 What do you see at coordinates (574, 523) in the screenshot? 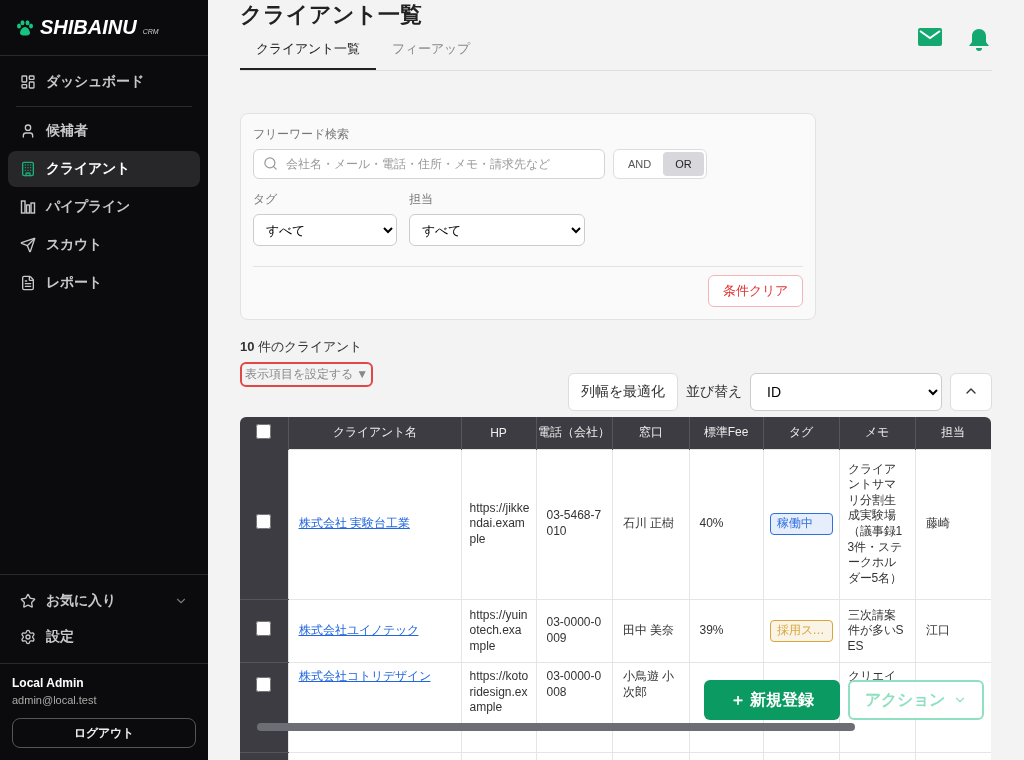
I see `table-cell: 03-5468-7010` at bounding box center [574, 523].